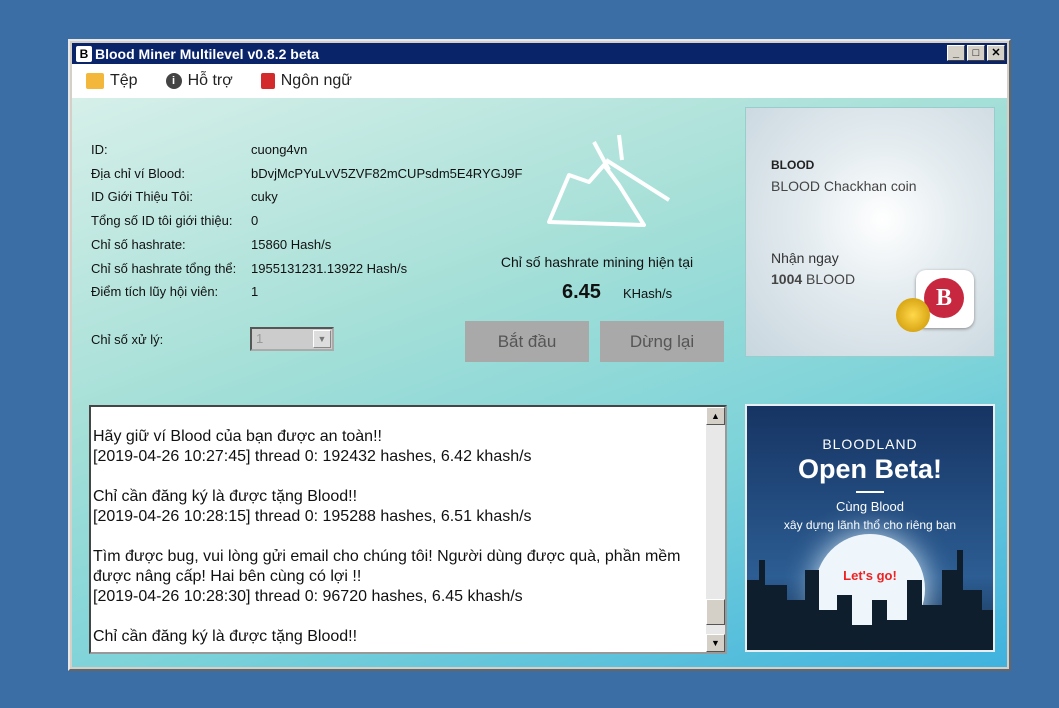 The image size is (1059, 708). Describe the element at coordinates (127, 339) in the screenshot. I see `processor-label: Chỉ số xử lý:` at that location.